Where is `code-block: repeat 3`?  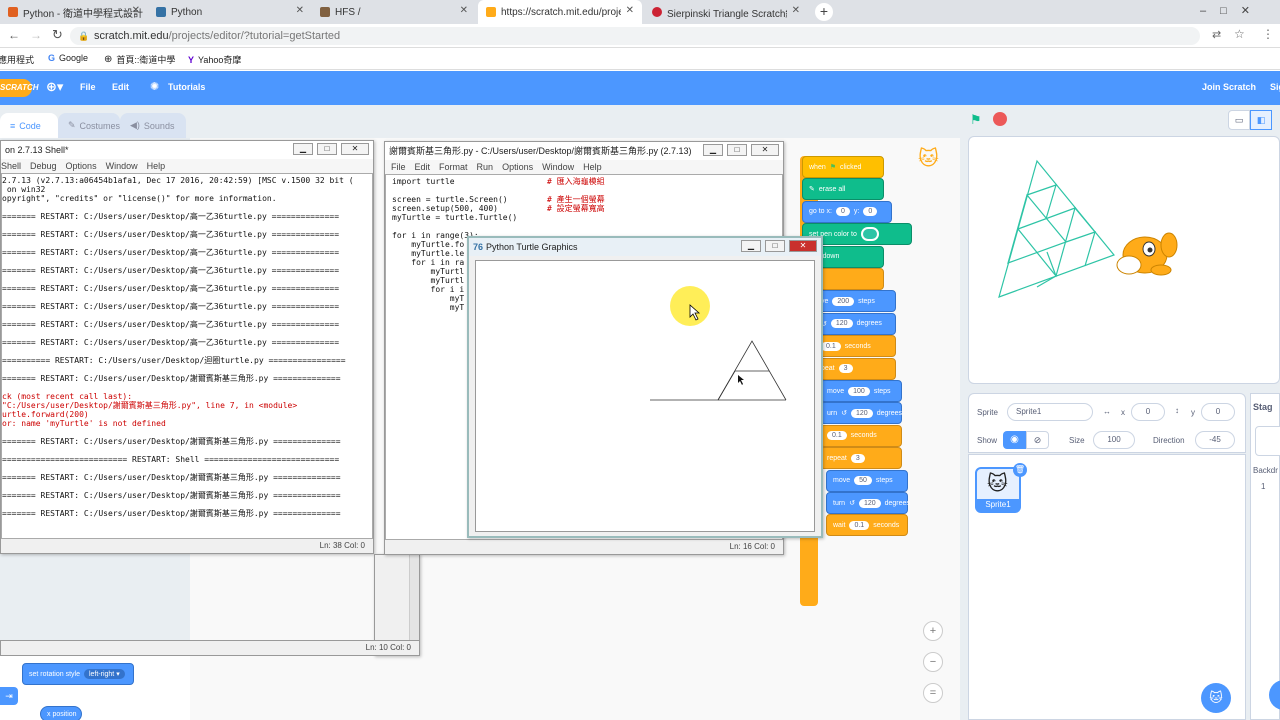 code-block: repeat 3 is located at coordinates (861, 458).